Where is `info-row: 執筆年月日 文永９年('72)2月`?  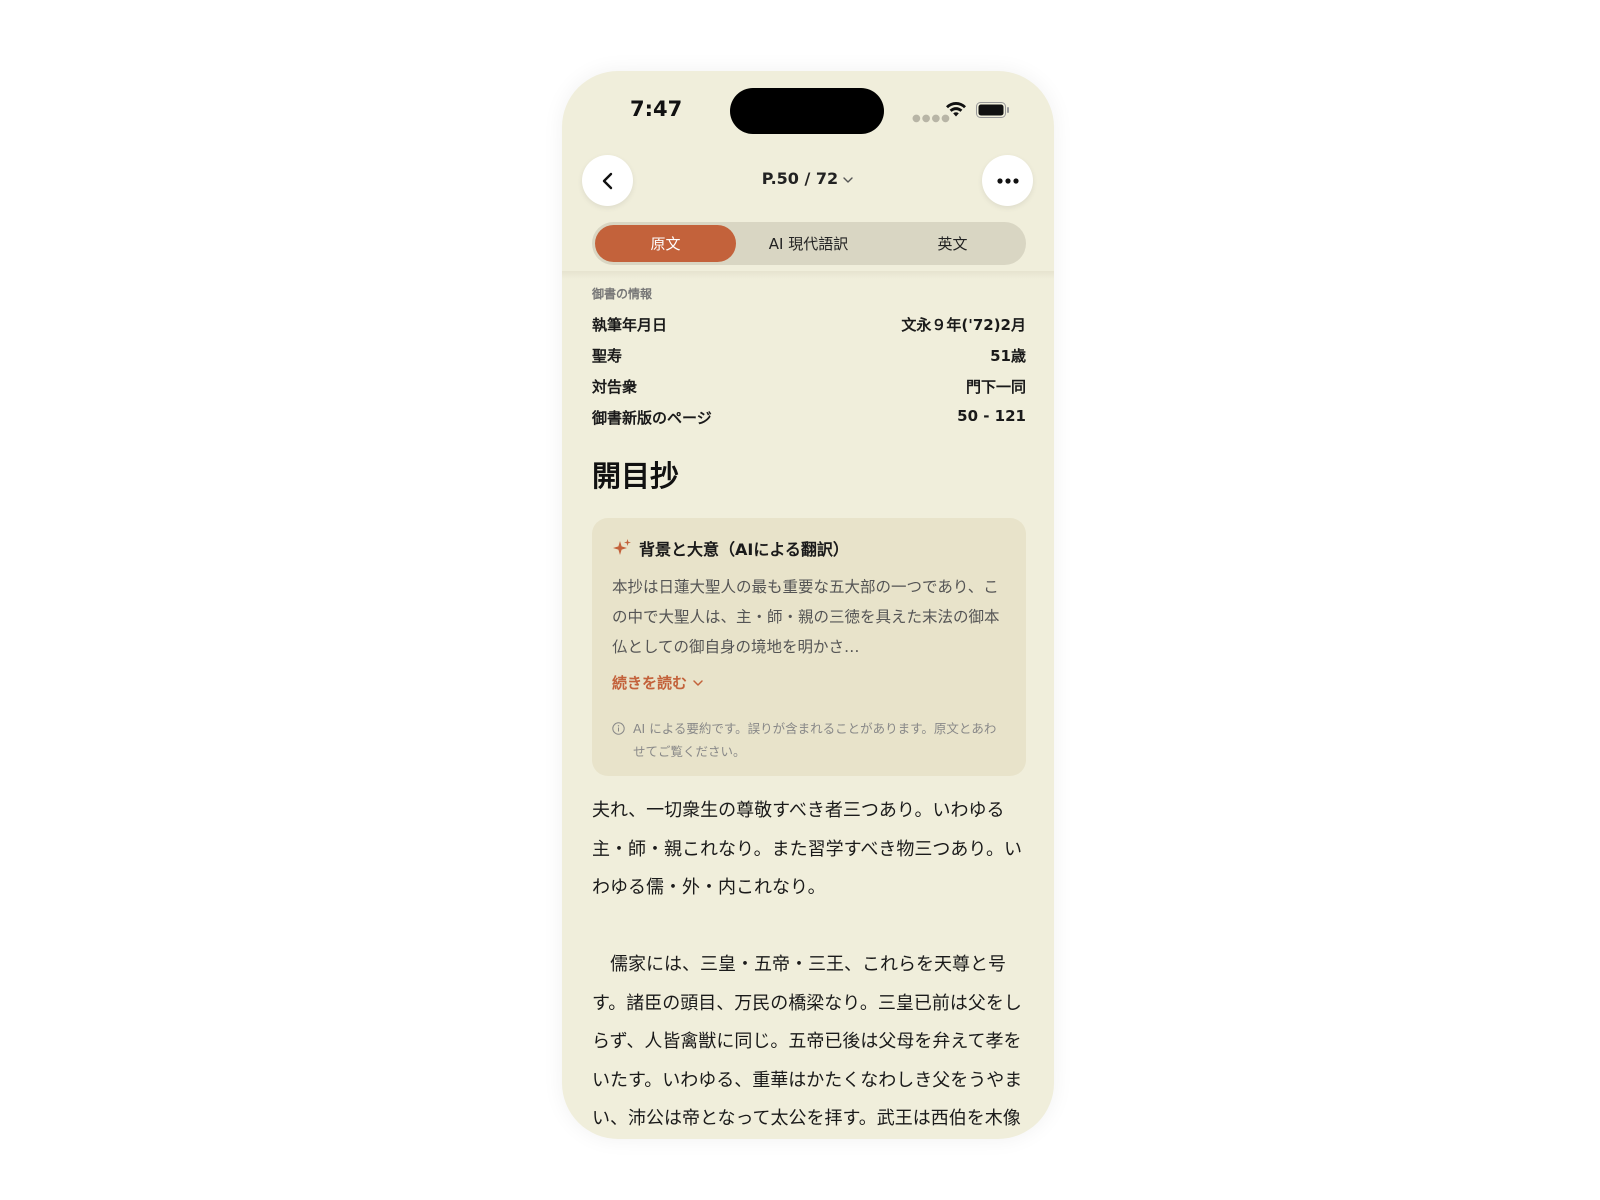
info-row: 執筆年月日 文永９年('72)2月 is located at coordinates (809, 329).